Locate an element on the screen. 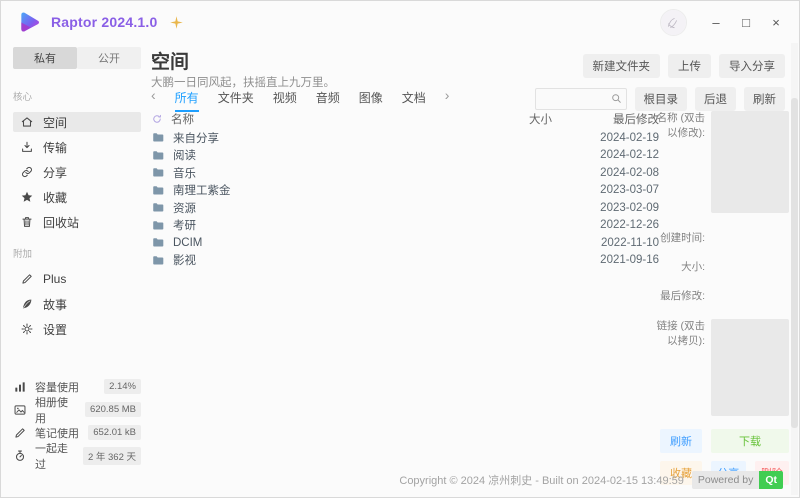 Image resolution: width=800 pixels, height=498 pixels. stat-value-badge: 620.85 MB is located at coordinates (113, 409).